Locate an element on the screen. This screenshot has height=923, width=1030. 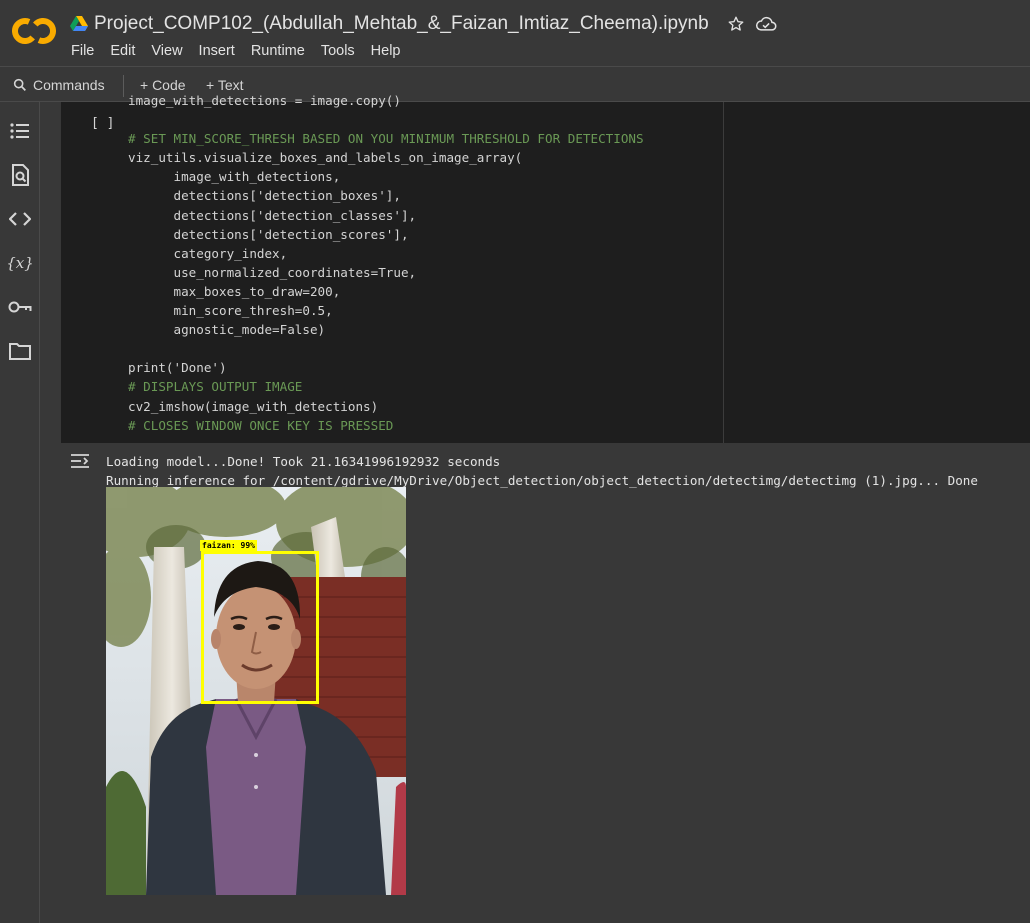
commands-label: Commands is located at coordinates (69, 85).